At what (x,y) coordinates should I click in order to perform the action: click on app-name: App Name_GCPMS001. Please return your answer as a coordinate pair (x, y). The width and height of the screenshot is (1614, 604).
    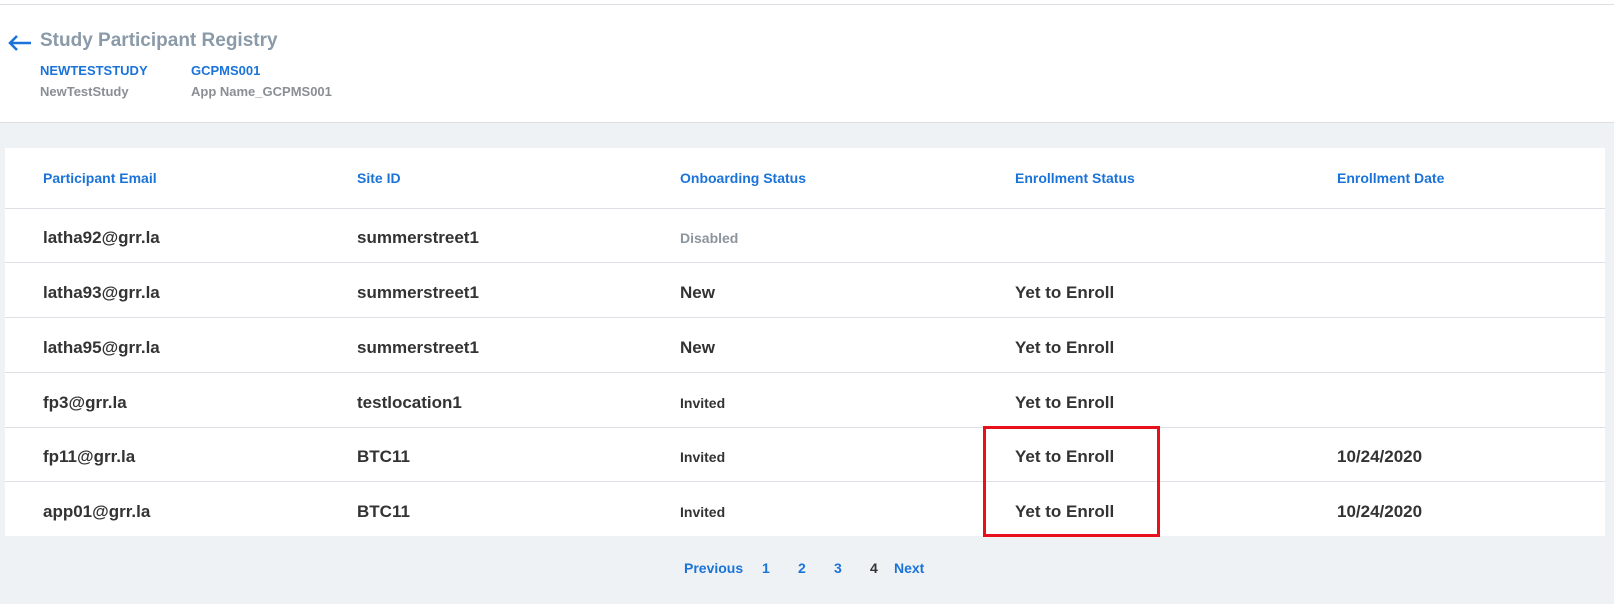
    Looking at the image, I should click on (261, 91).